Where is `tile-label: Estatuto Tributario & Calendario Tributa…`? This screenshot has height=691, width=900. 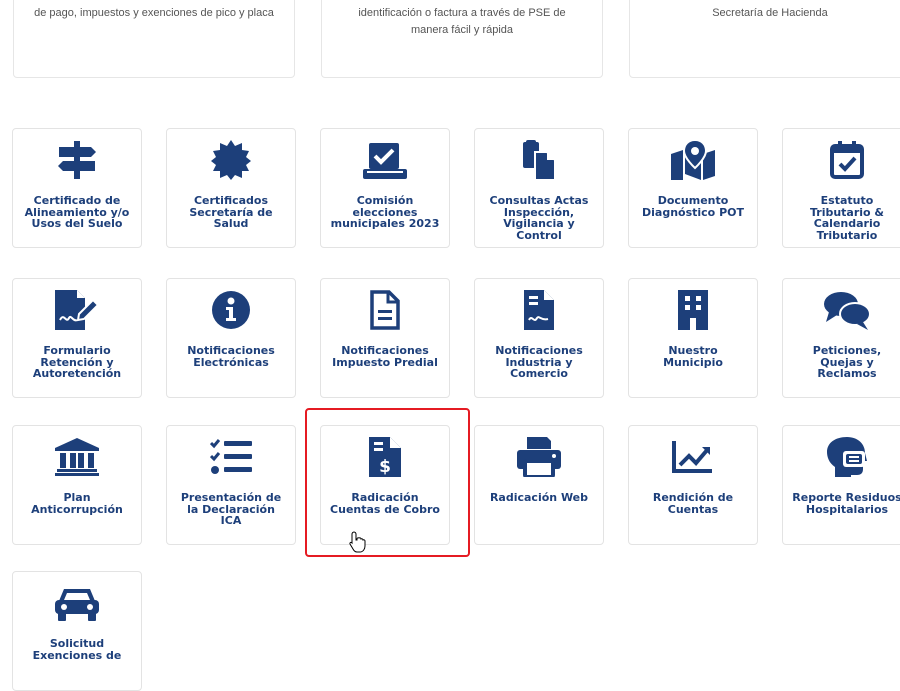
tile-label: Estatuto Tributario & Calendario Tributa… is located at coordinates (847, 218).